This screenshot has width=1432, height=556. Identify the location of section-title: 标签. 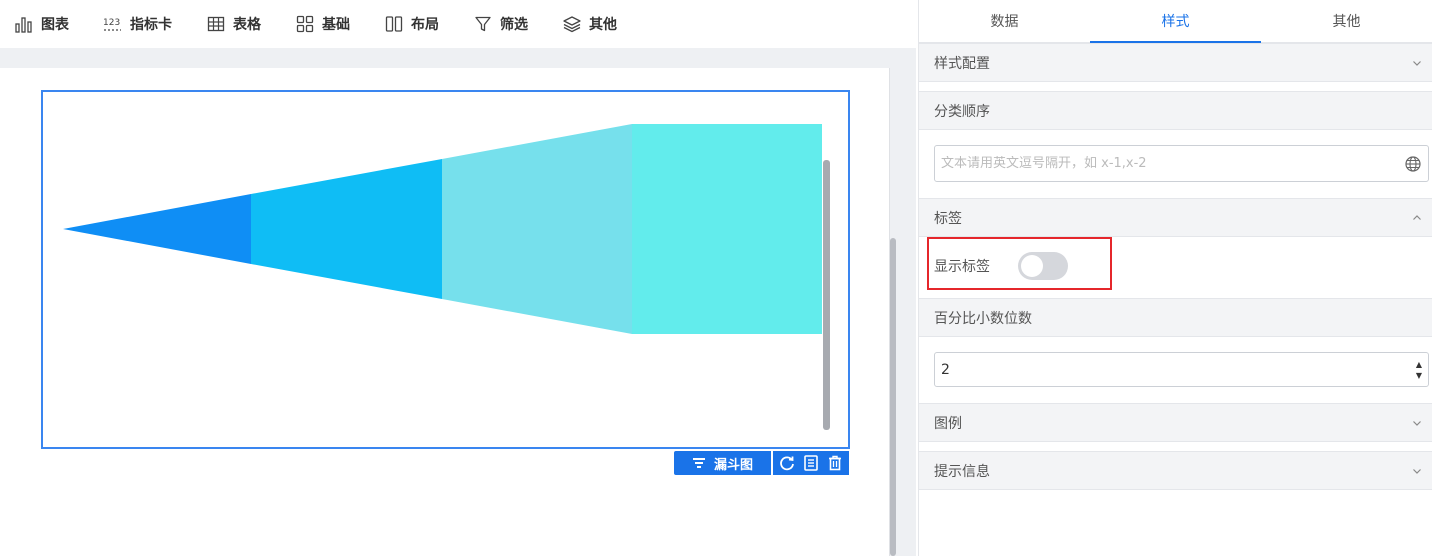
(948, 218).